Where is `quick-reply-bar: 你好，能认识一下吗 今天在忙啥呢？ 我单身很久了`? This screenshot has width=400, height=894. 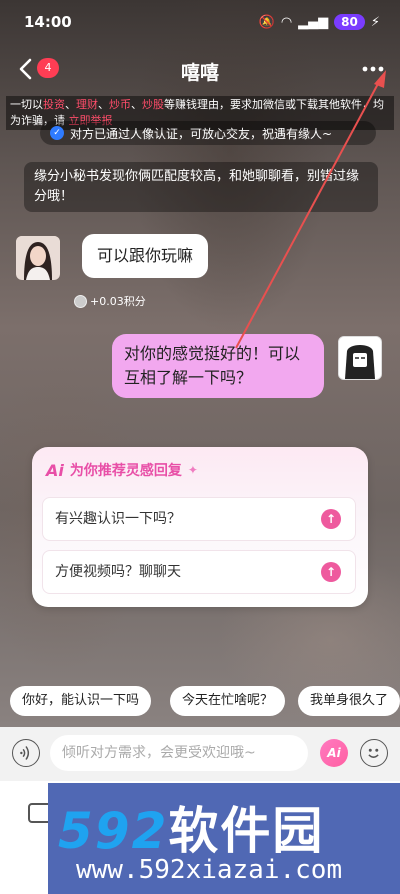 quick-reply-bar: 你好，能认识一下吗 今天在忙啥呢？ 我单身很久了 is located at coordinates (205, 702).